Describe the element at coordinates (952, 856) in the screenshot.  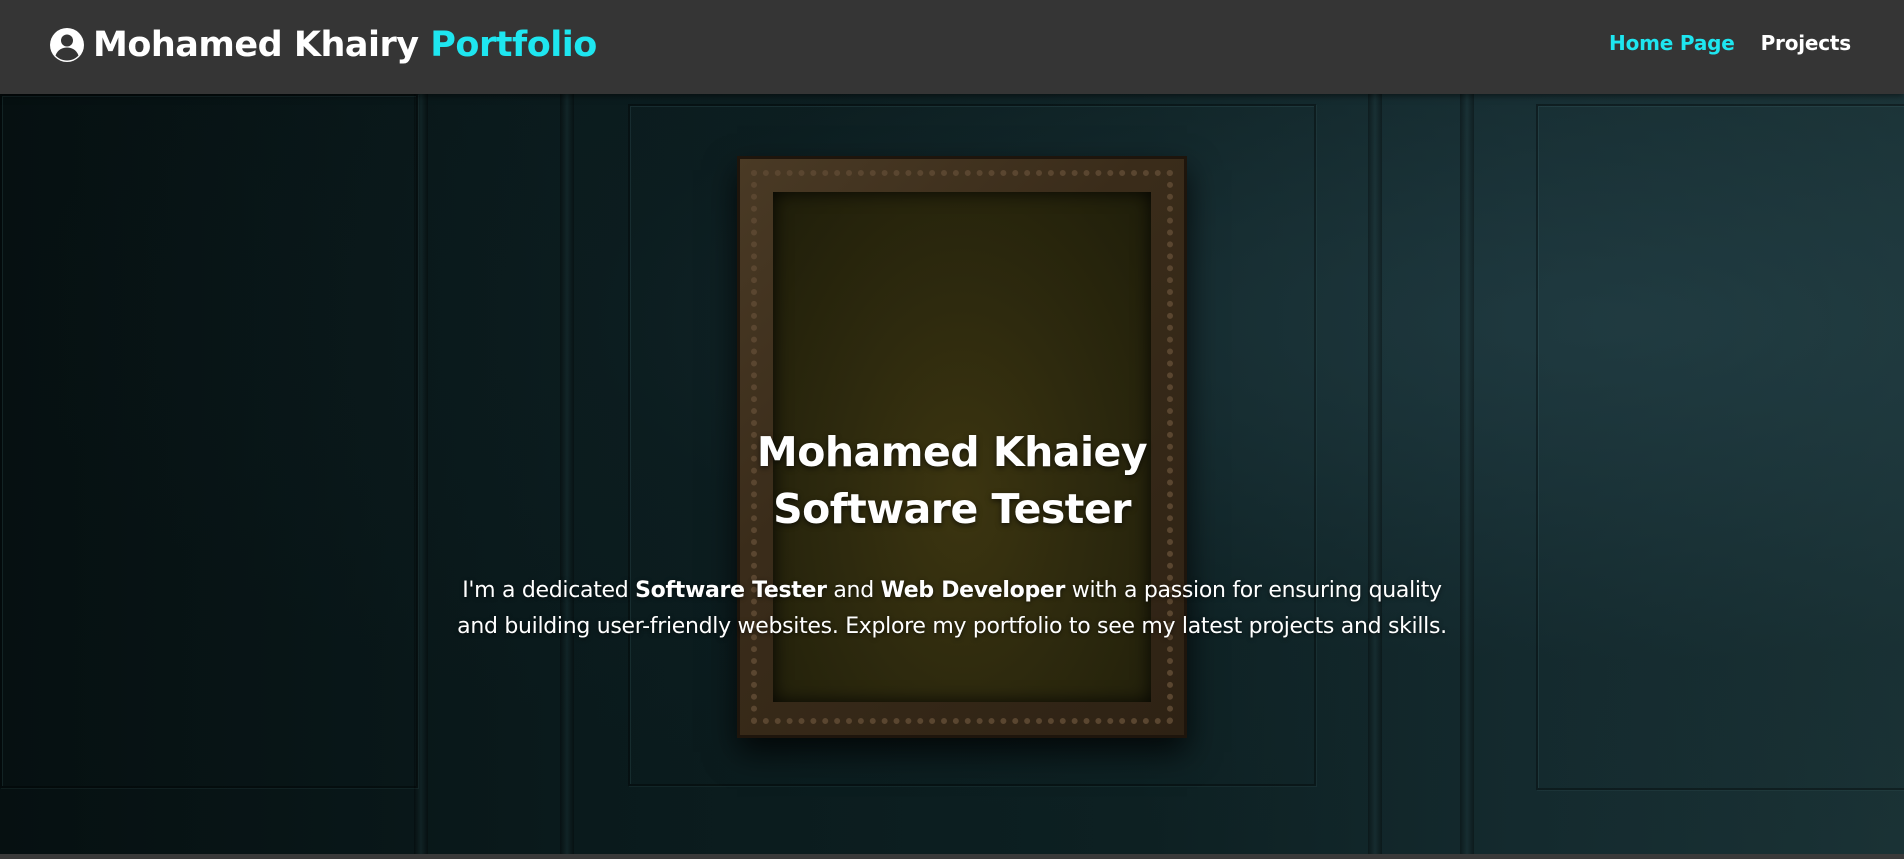
I see `bottom-border` at that location.